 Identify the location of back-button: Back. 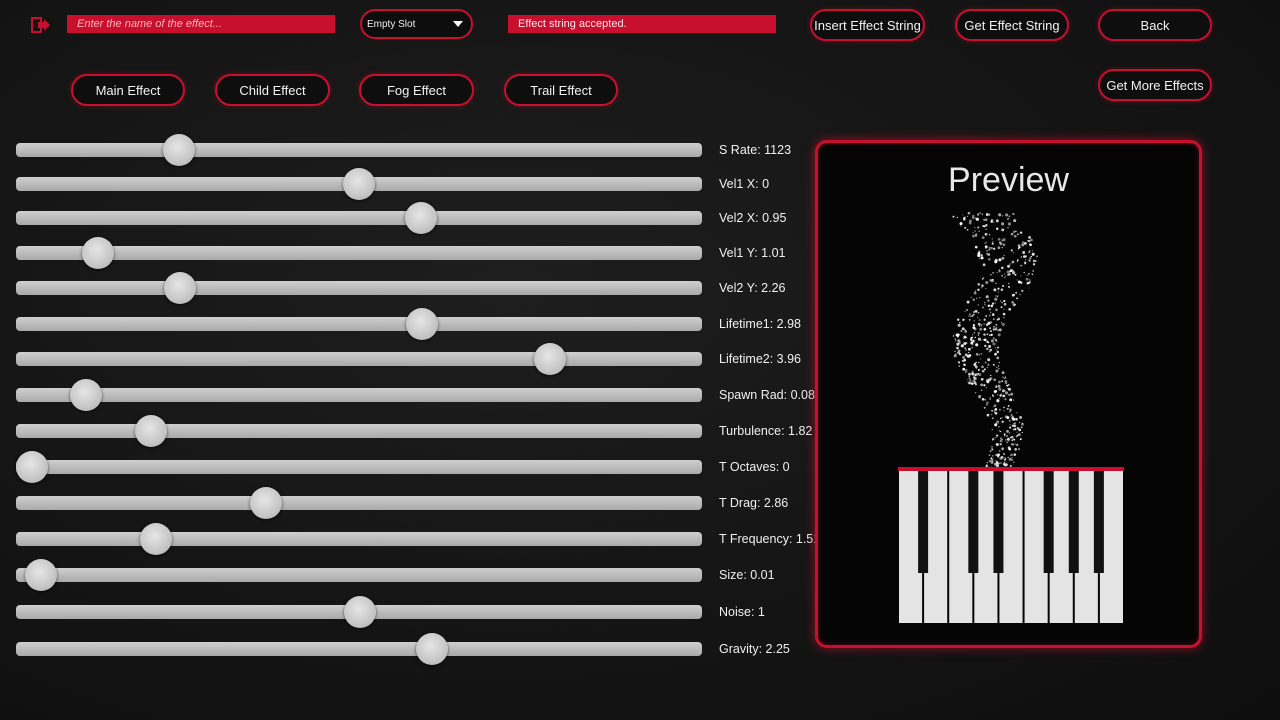
(1155, 25).